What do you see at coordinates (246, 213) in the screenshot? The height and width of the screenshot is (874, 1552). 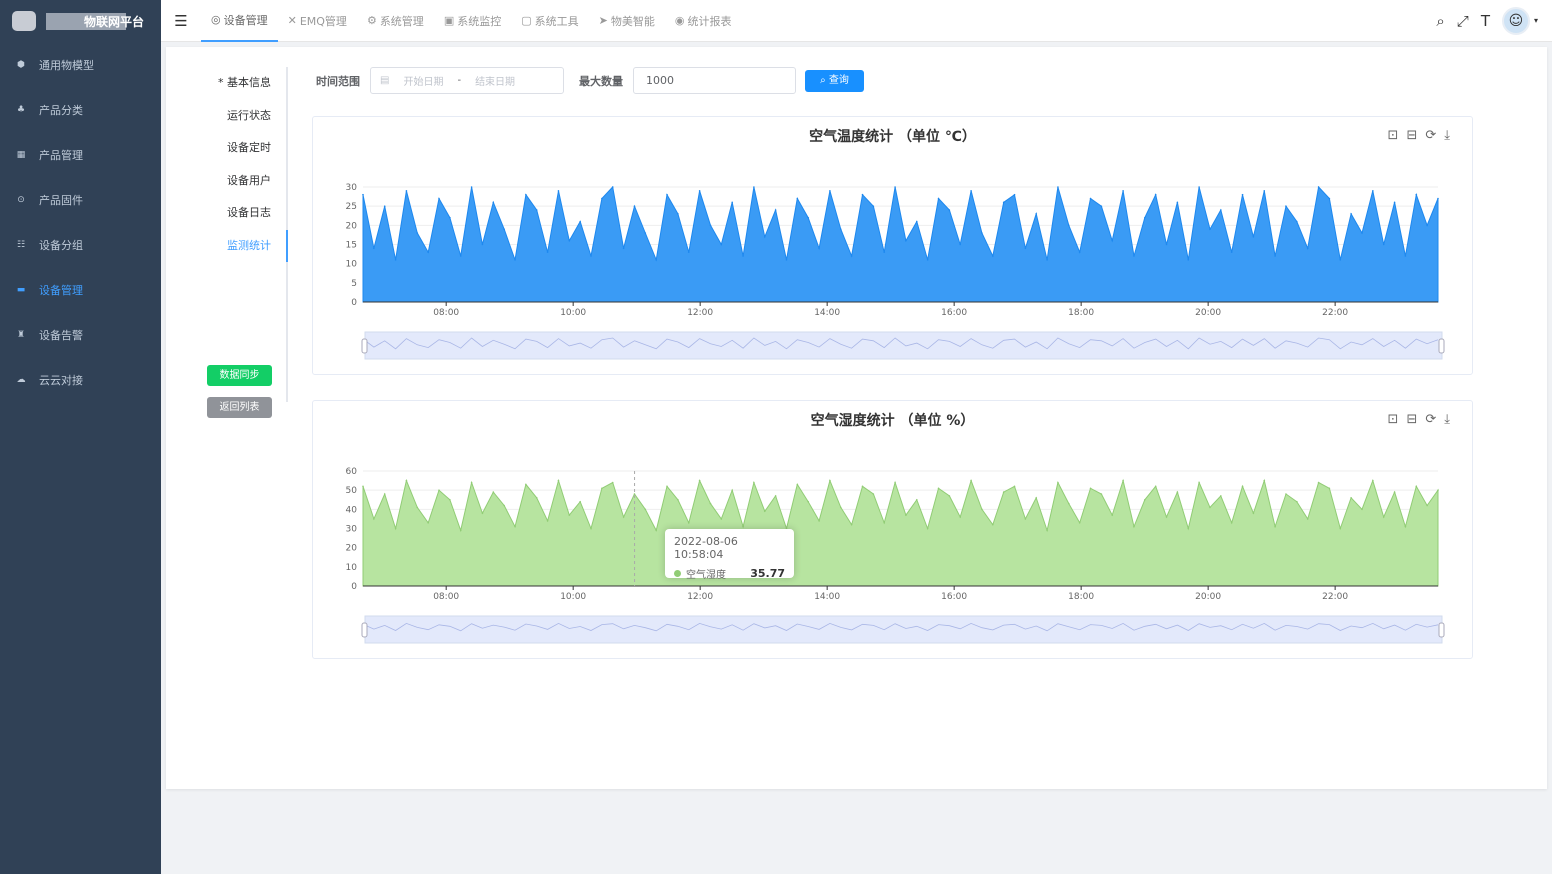 I see `detail-tab-4: 设备日志` at bounding box center [246, 213].